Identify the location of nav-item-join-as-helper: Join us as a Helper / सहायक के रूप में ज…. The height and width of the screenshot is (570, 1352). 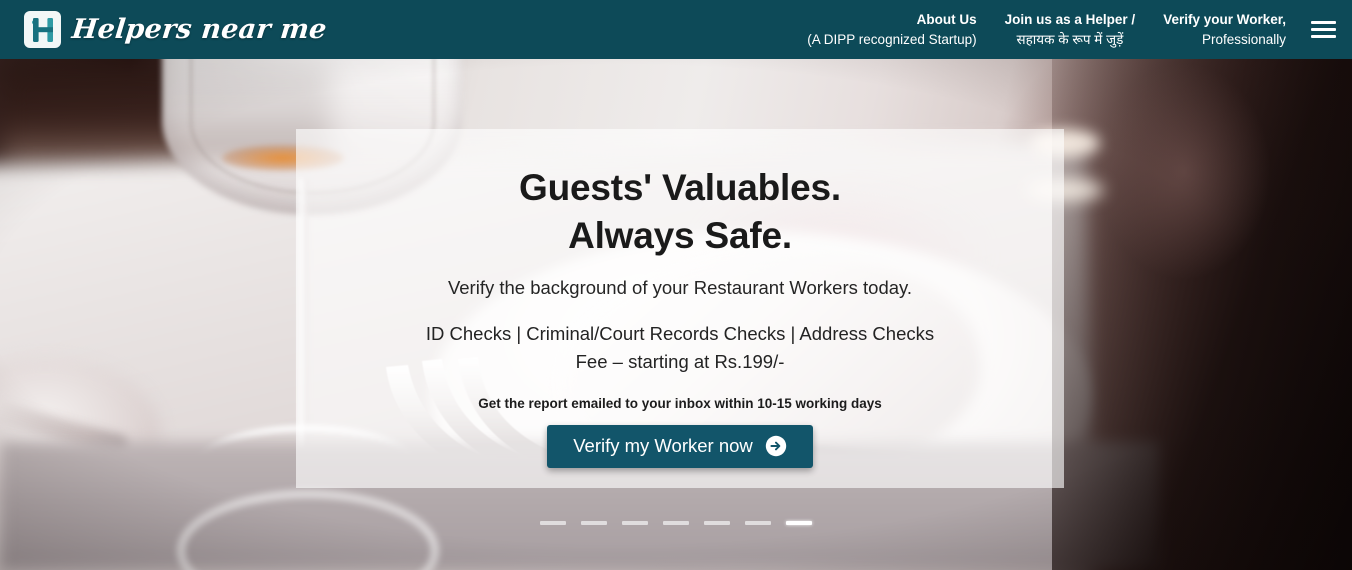
(1070, 29).